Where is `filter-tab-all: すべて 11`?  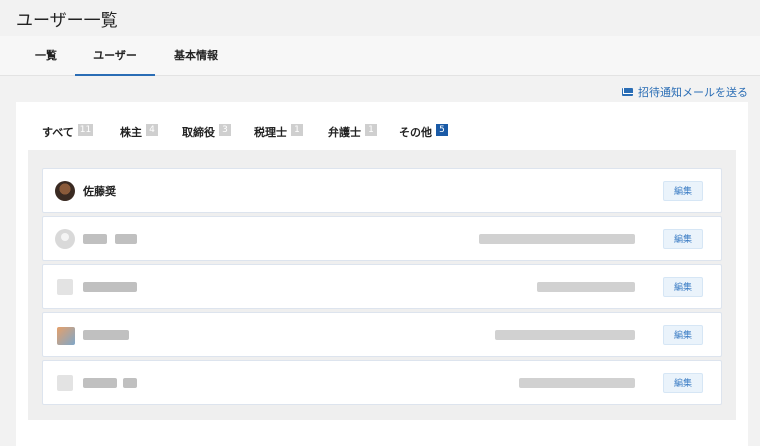 filter-tab-all: すべて 11 is located at coordinates (68, 138).